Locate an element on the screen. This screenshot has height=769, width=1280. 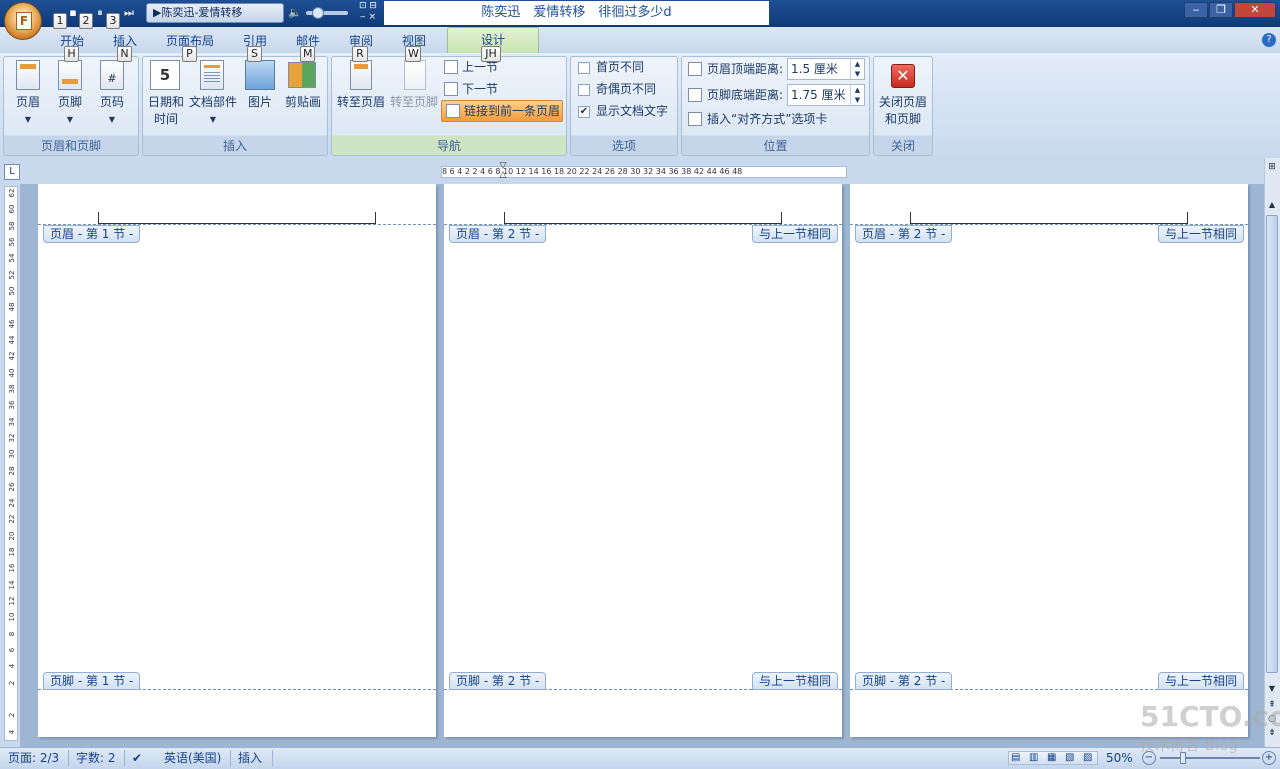
calendar-clock-icon: 5 is located at coordinates (165, 75).